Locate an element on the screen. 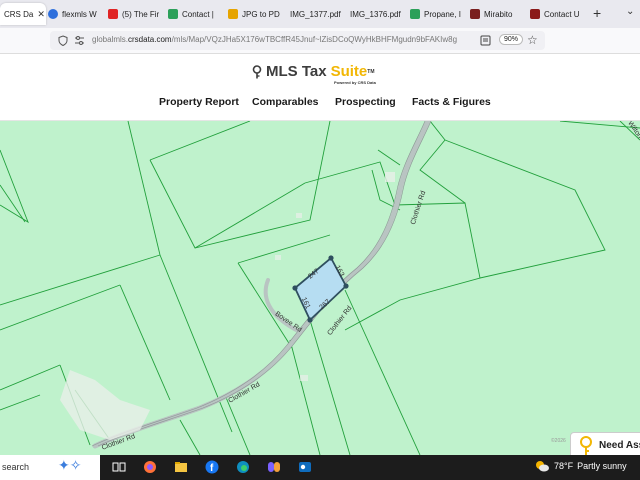 The height and width of the screenshot is (480, 640). nav-comparables: Comparables is located at coordinates (285, 102).